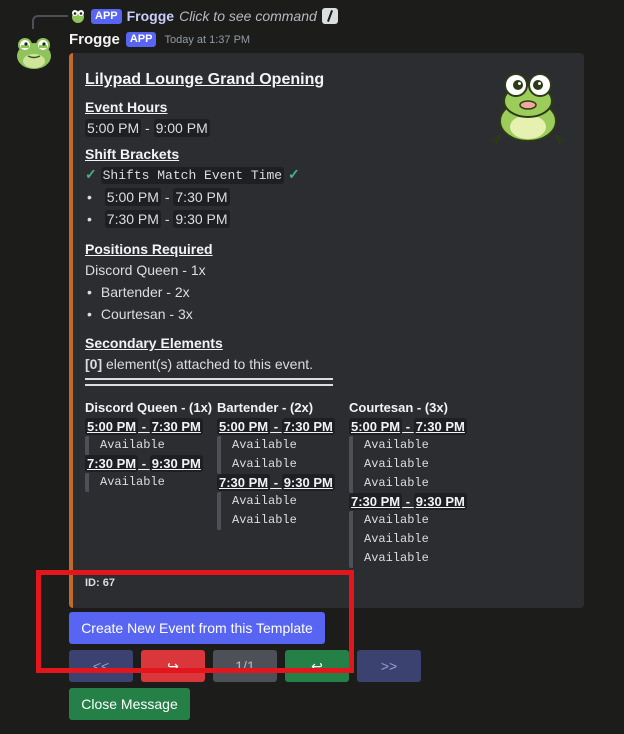 The image size is (624, 734). I want to click on positions-heading: Positions Required, so click(149, 249).